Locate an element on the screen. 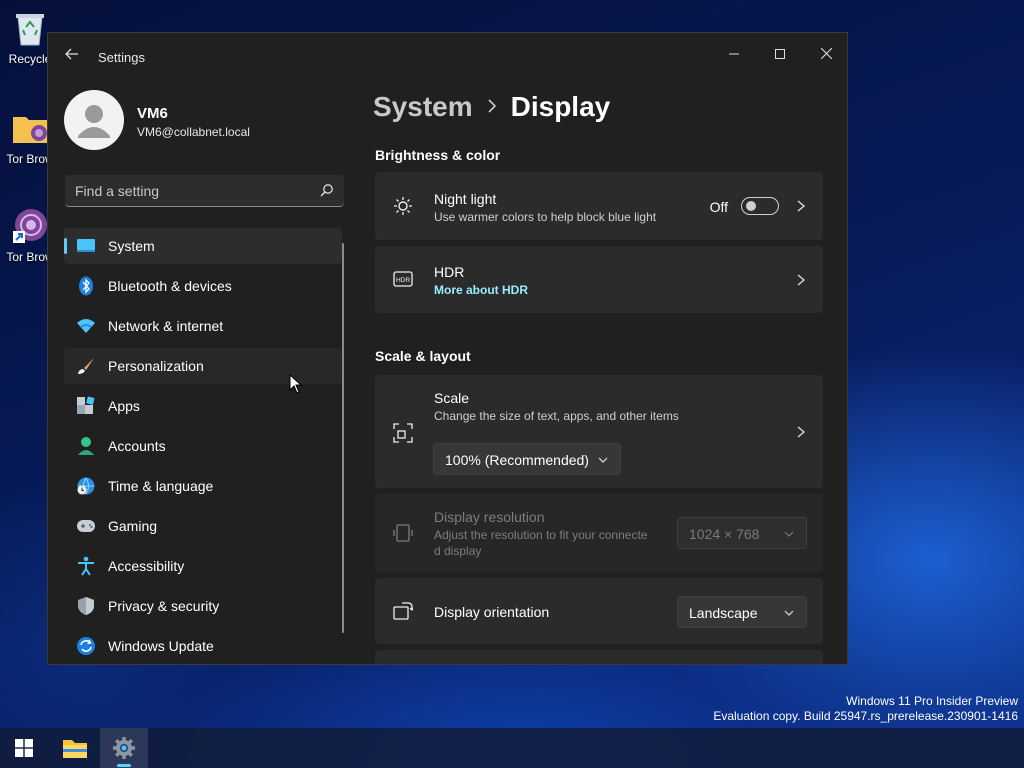 Image resolution: width=1024 pixels, height=768 pixels. sidebar-item-label: Personalization is located at coordinates (156, 366).